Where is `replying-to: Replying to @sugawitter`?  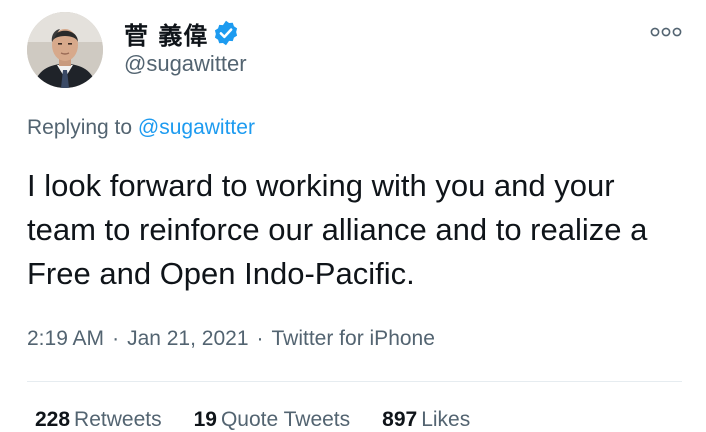
replying-to: Replying to @sugawitter is located at coordinates (141, 128).